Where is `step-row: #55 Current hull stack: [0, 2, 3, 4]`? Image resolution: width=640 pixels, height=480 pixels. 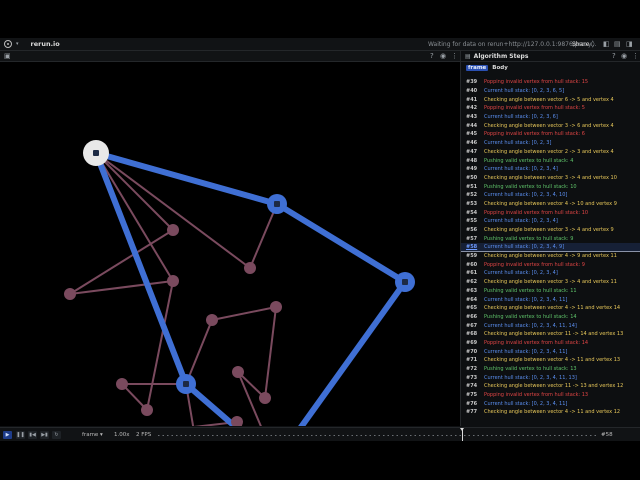
step-row: #55 Current hull stack: [0, 2, 3, 4] is located at coordinates (550, 221).